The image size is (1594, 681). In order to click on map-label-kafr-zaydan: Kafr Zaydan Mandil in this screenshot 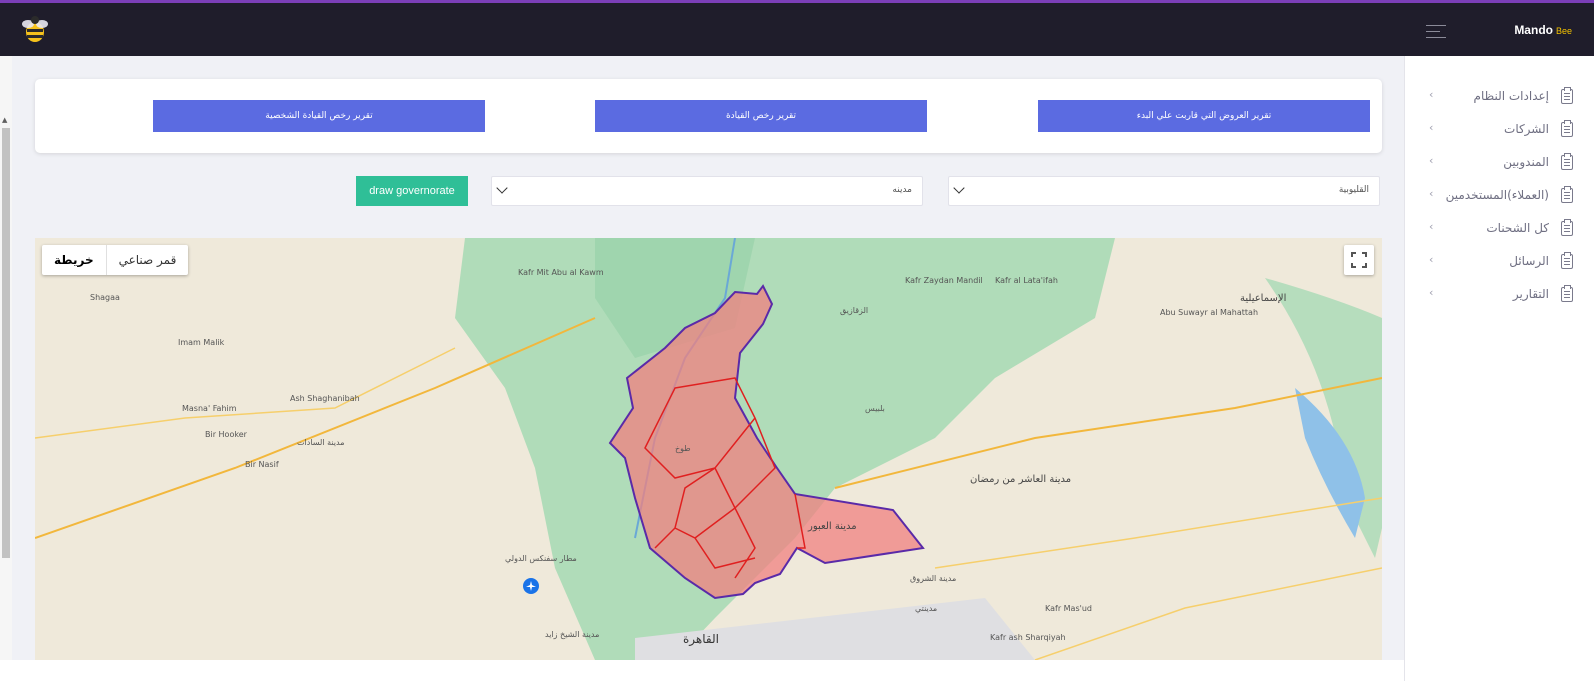, I will do `click(944, 280)`.